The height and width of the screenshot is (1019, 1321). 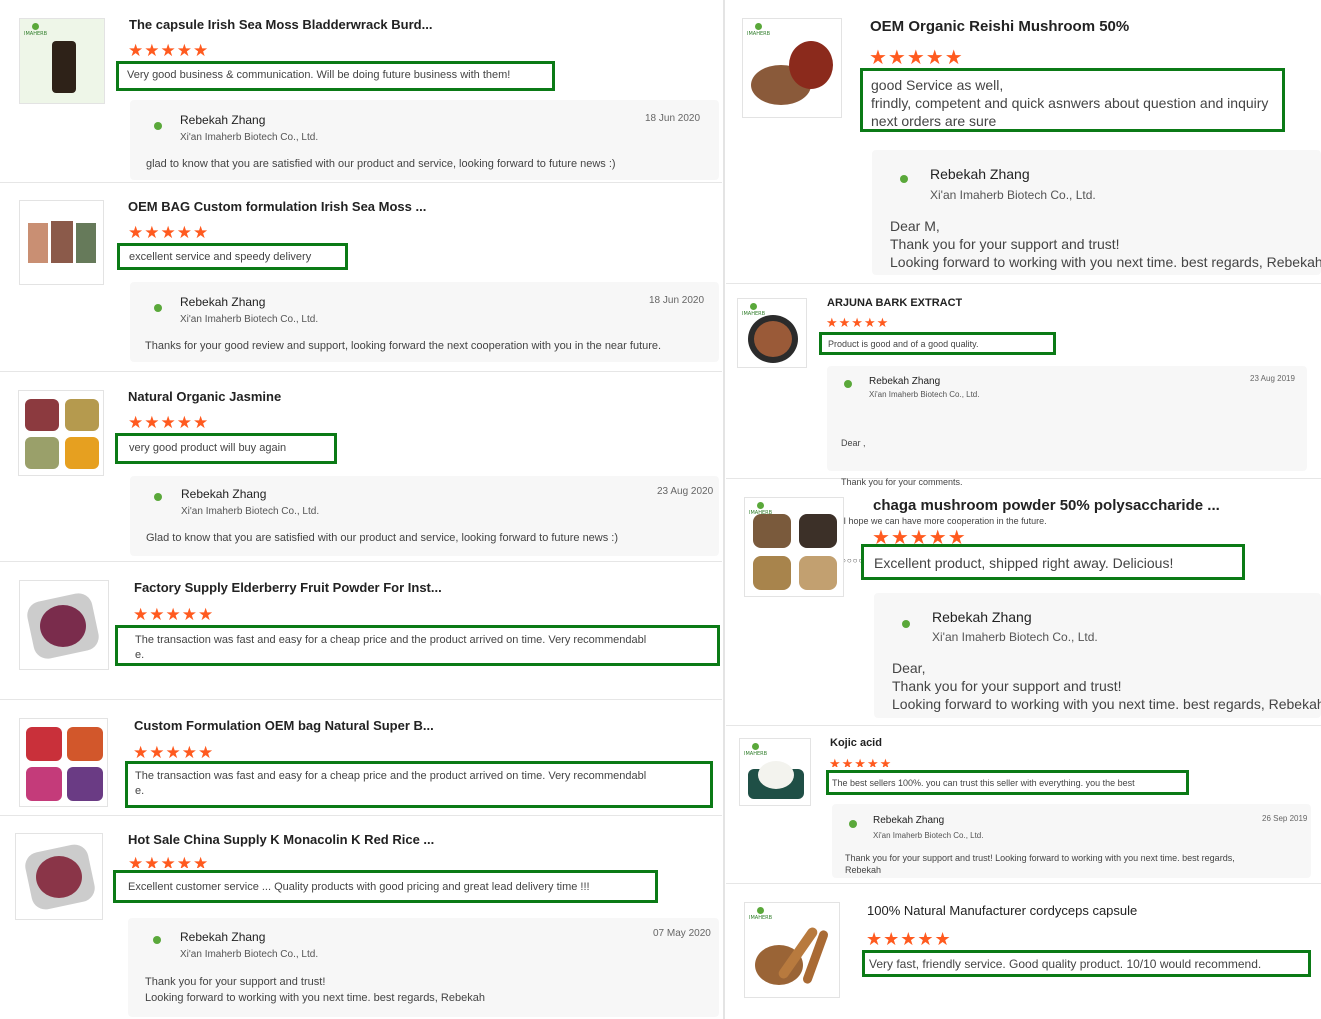 What do you see at coordinates (937, 85) in the screenshot?
I see `review-comment-line: good Service as well,` at bounding box center [937, 85].